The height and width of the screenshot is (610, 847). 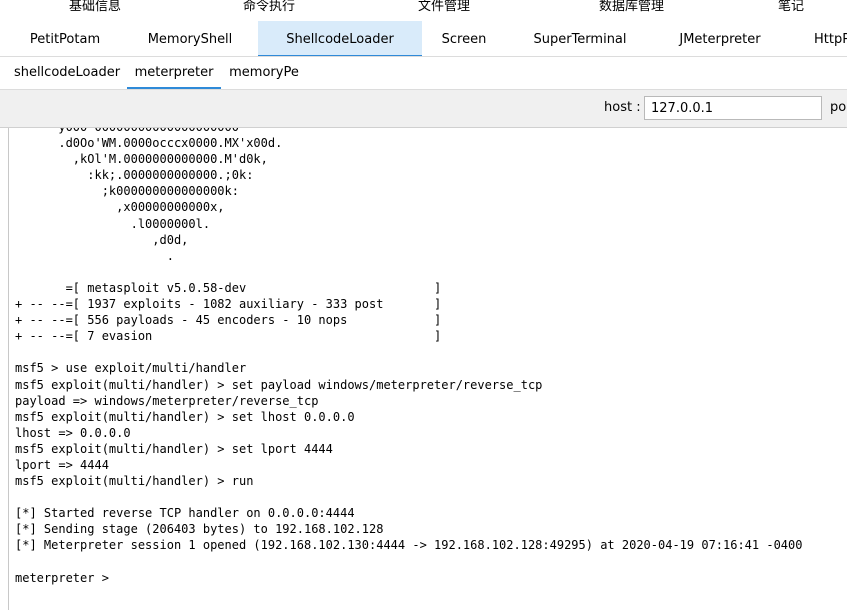 What do you see at coordinates (791, 9) in the screenshot?
I see `tab-notes: 笔记` at bounding box center [791, 9].